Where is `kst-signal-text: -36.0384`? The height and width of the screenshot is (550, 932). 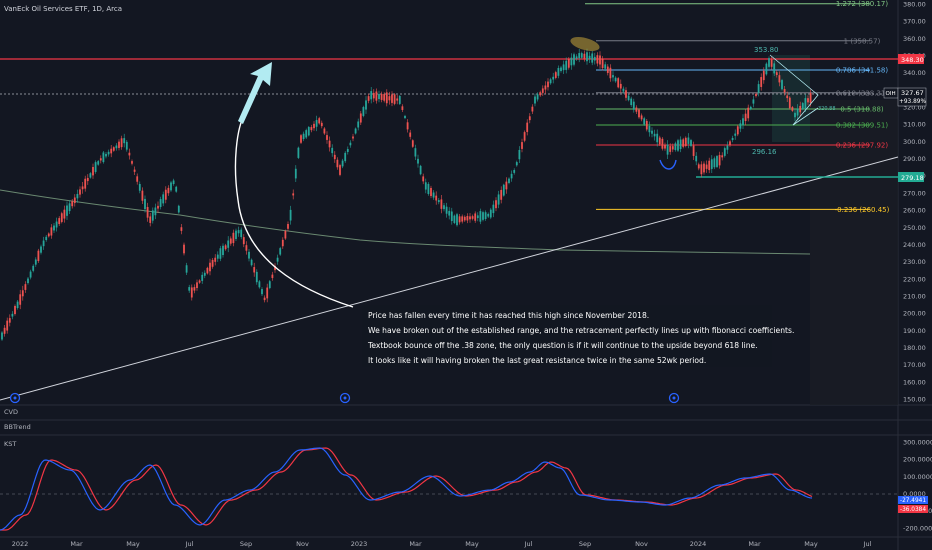 kst-signal-text: -36.0384 is located at coordinates (913, 510).